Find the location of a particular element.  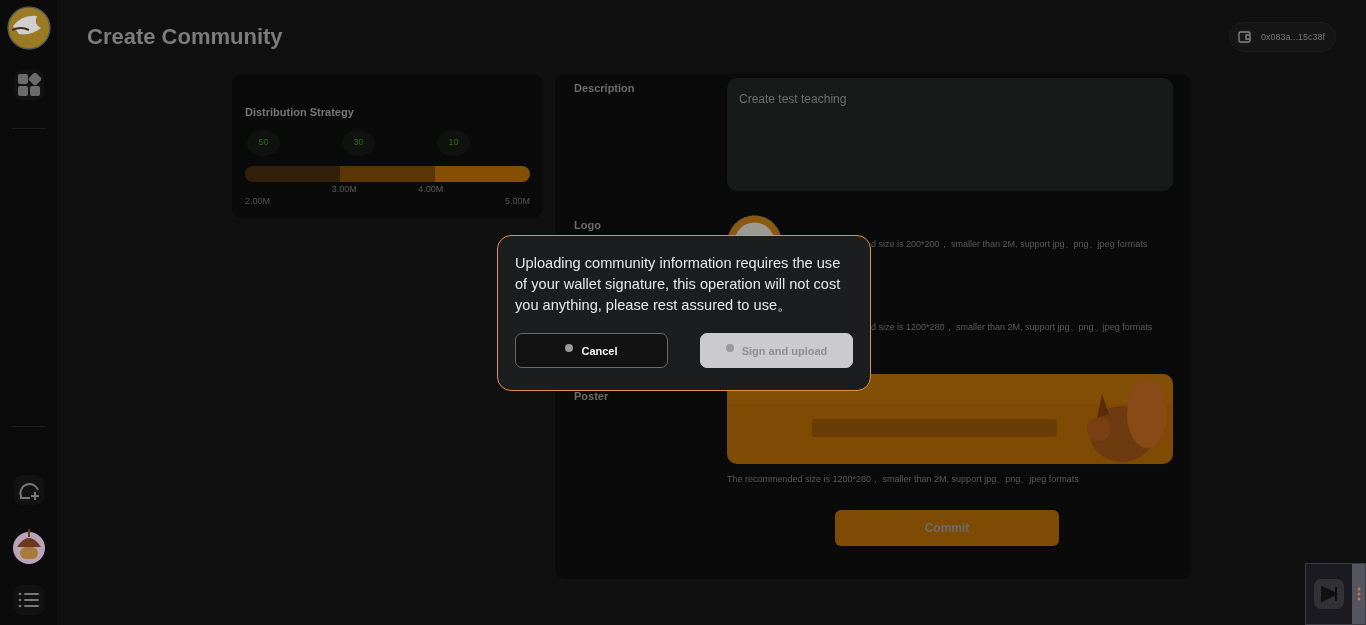

description-field: Create test teaching is located at coordinates (950, 134).